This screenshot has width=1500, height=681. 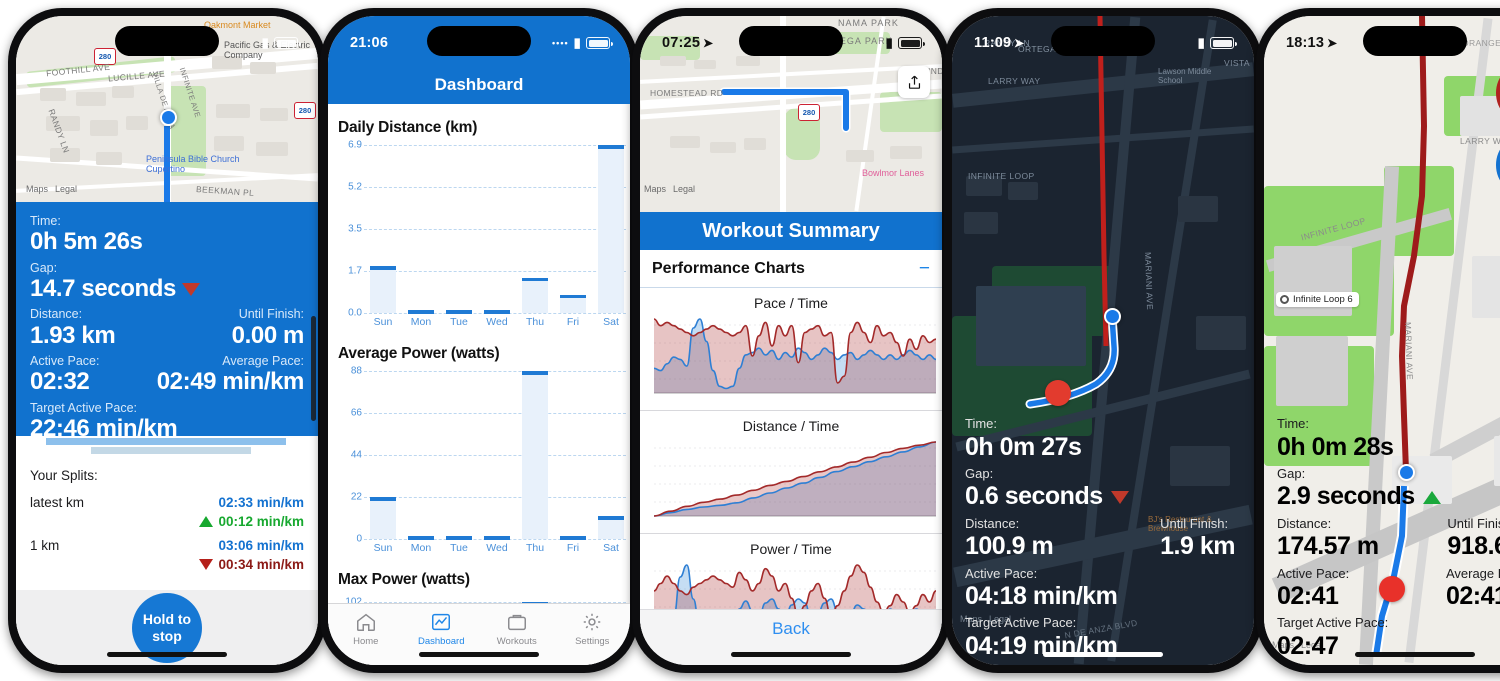 What do you see at coordinates (441, 622) in the screenshot?
I see `chart-icon` at bounding box center [441, 622].